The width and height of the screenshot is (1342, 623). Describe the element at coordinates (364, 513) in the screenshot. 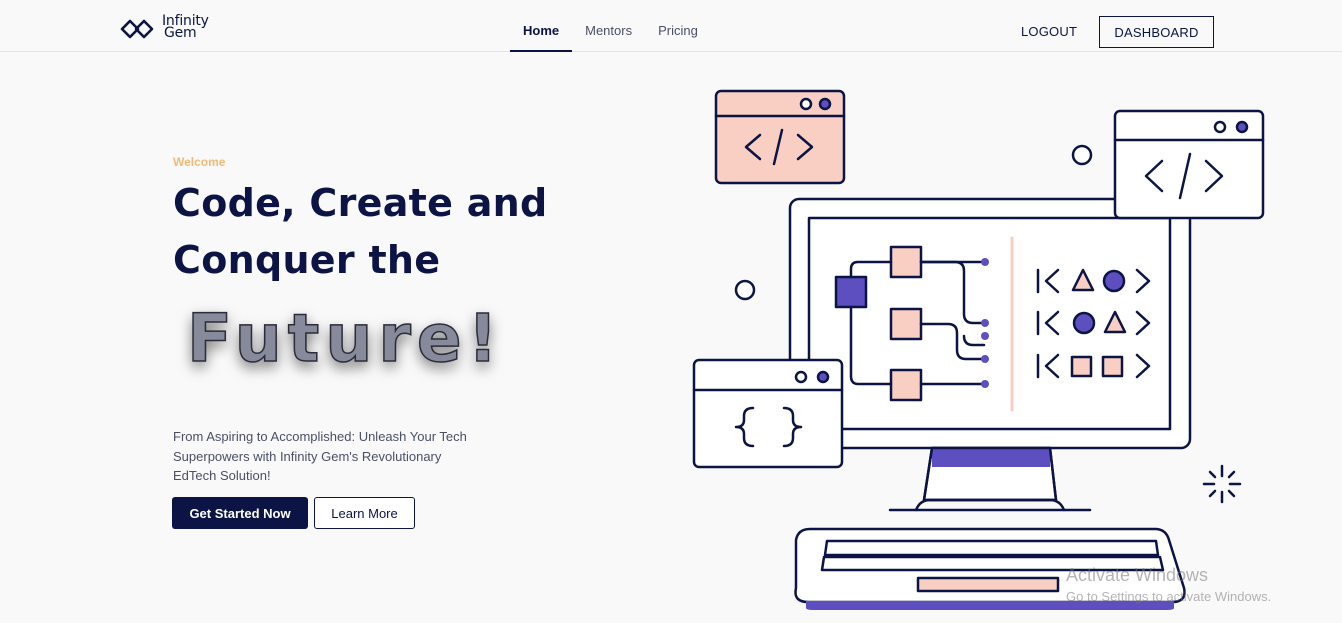

I see `learn-more-button: Learn More` at that location.